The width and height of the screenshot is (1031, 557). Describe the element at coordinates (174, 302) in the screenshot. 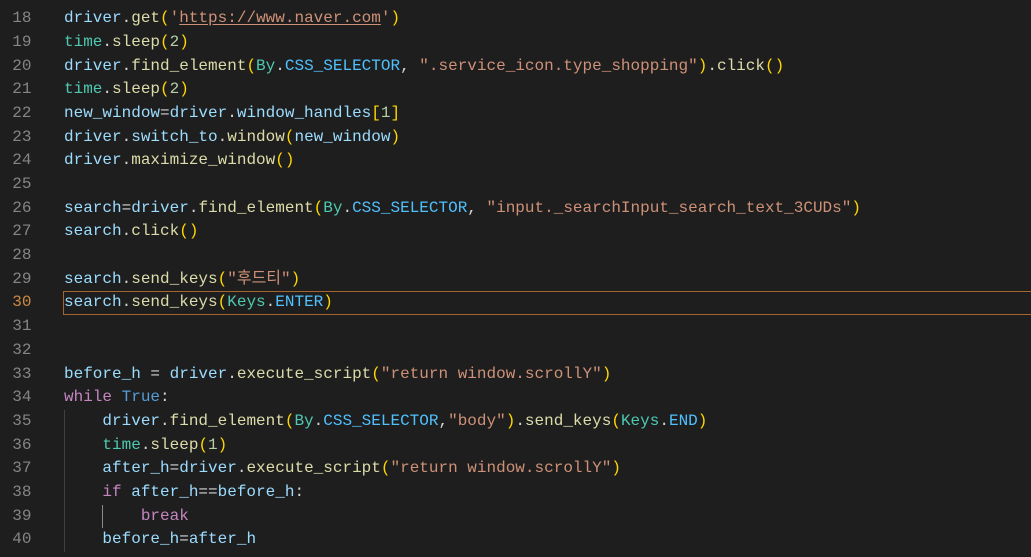

I see `code-token: send_keys` at that location.